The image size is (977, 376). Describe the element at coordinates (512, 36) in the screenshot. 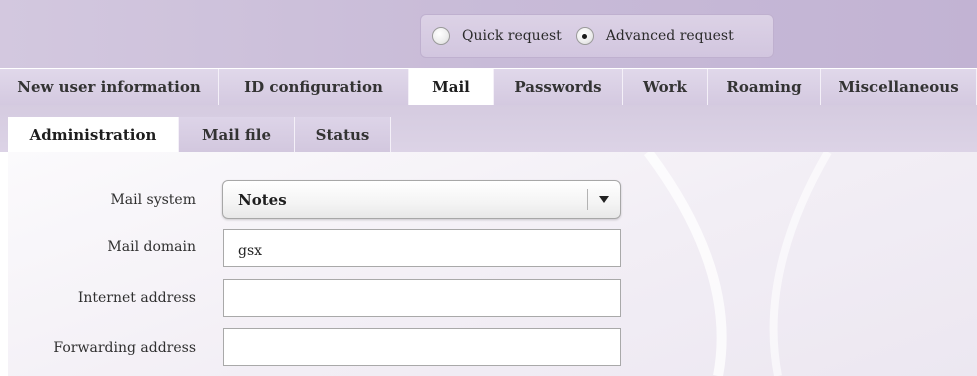

I see `quick-request-label: Quick request` at that location.